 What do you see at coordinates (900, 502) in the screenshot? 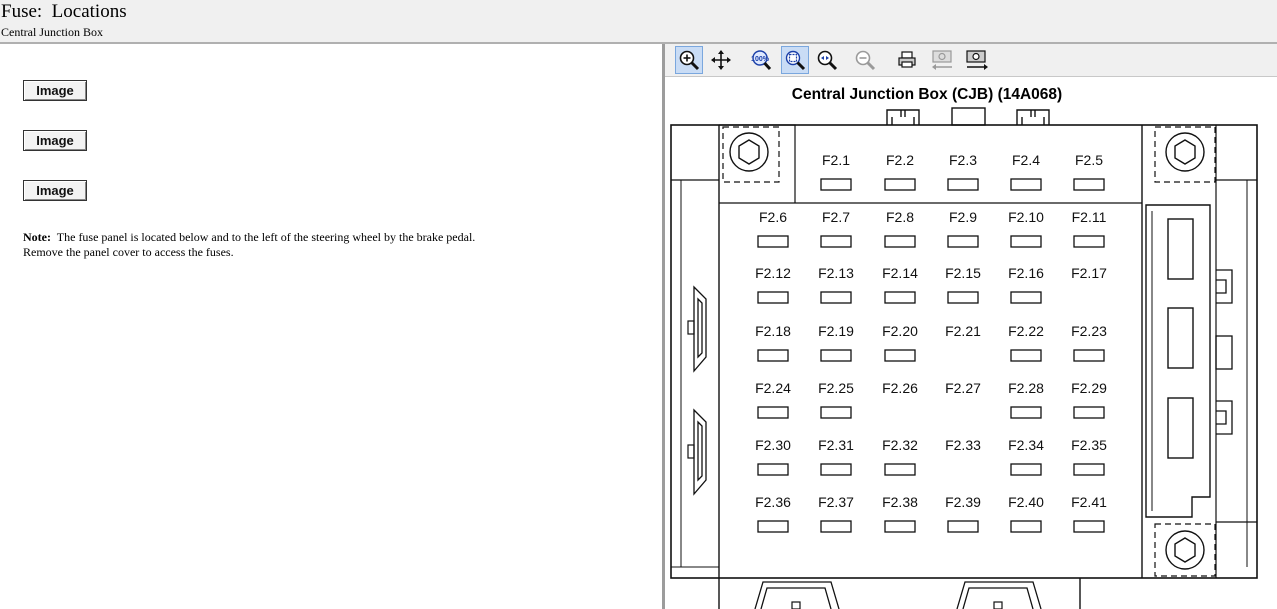
I see `fuse-label: F2.38` at bounding box center [900, 502].